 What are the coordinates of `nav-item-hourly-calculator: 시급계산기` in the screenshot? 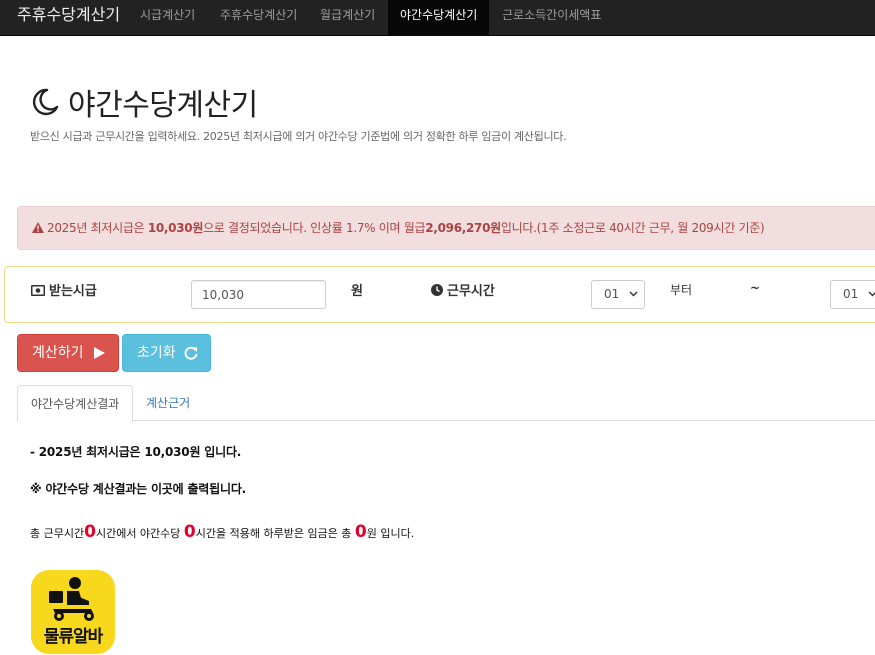 It's located at (167, 18).